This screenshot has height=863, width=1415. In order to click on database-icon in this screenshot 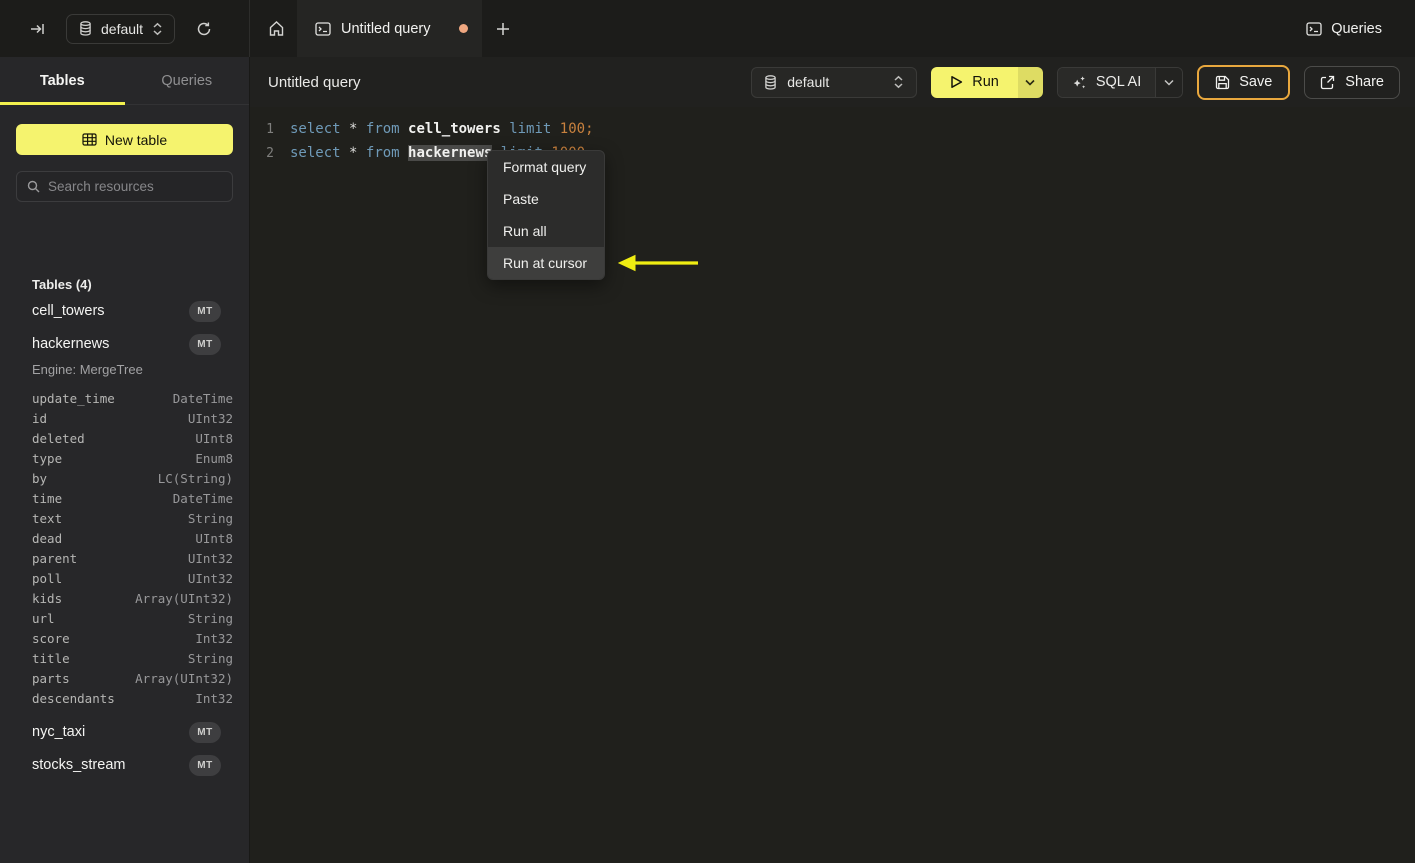, I will do `click(770, 82)`.